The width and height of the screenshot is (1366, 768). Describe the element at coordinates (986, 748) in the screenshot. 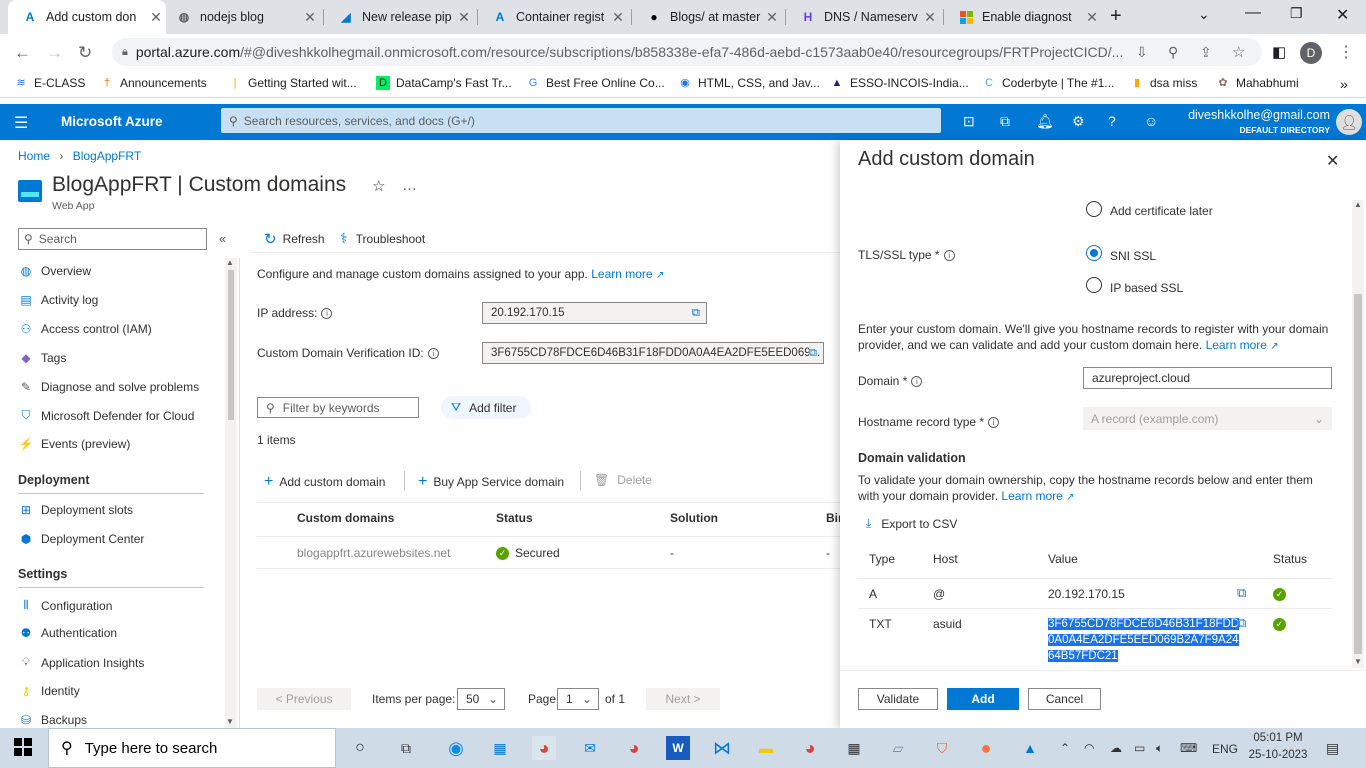

I see `firefox-icon: ●` at that location.